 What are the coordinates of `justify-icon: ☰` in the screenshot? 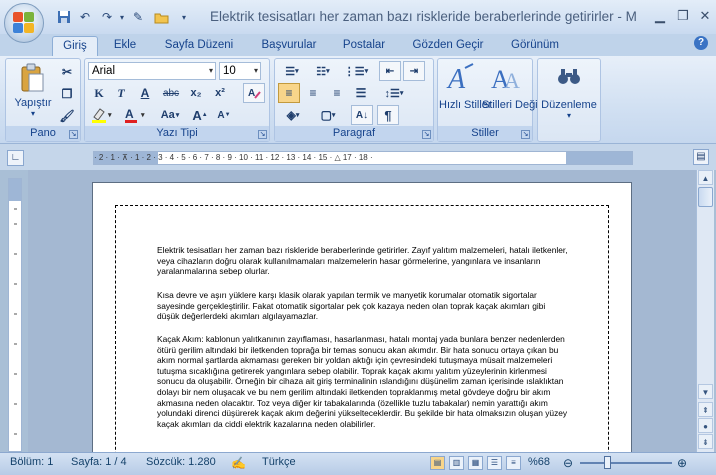 It's located at (361, 93).